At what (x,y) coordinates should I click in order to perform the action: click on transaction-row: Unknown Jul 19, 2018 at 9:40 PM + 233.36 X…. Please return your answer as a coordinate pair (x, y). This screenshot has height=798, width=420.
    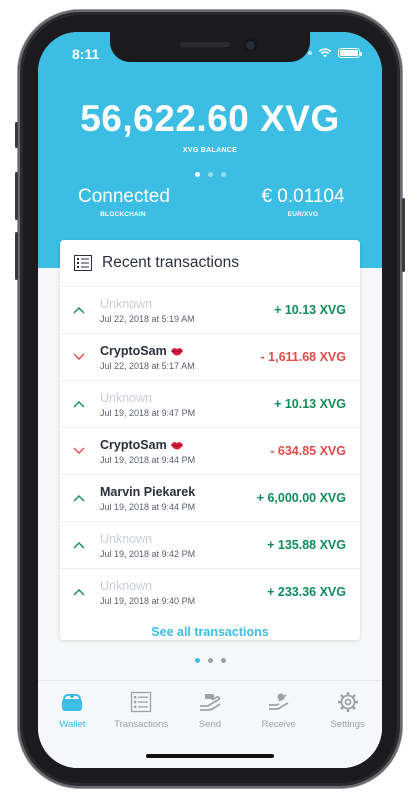
    Looking at the image, I should click on (210, 591).